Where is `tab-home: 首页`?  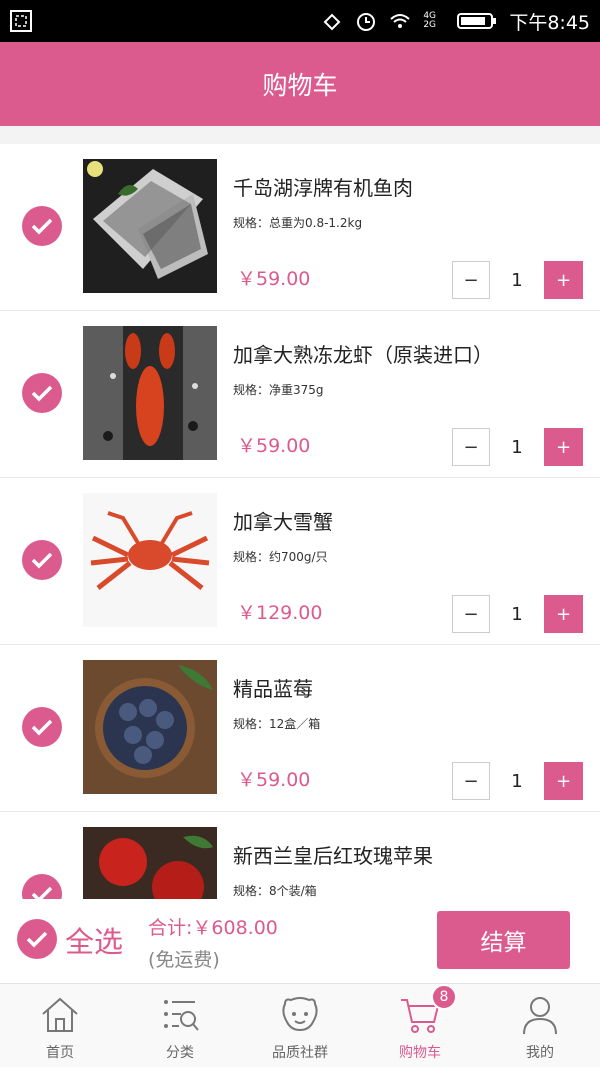 tab-home: 首页 is located at coordinates (60, 1026).